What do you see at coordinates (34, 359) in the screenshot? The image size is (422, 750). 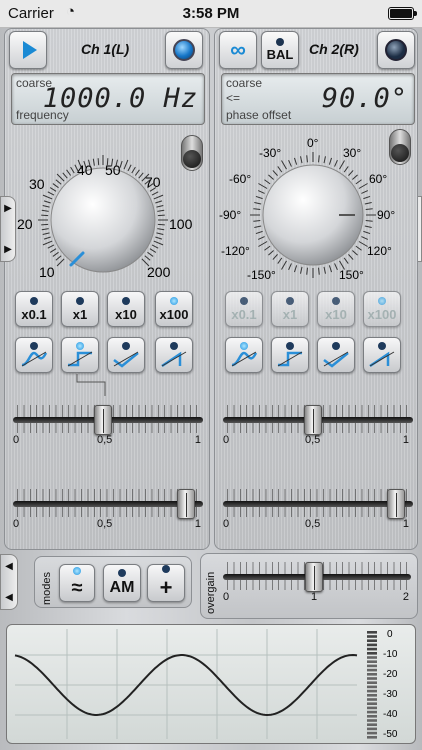 I see `sine-wave-icon` at bounding box center [34, 359].